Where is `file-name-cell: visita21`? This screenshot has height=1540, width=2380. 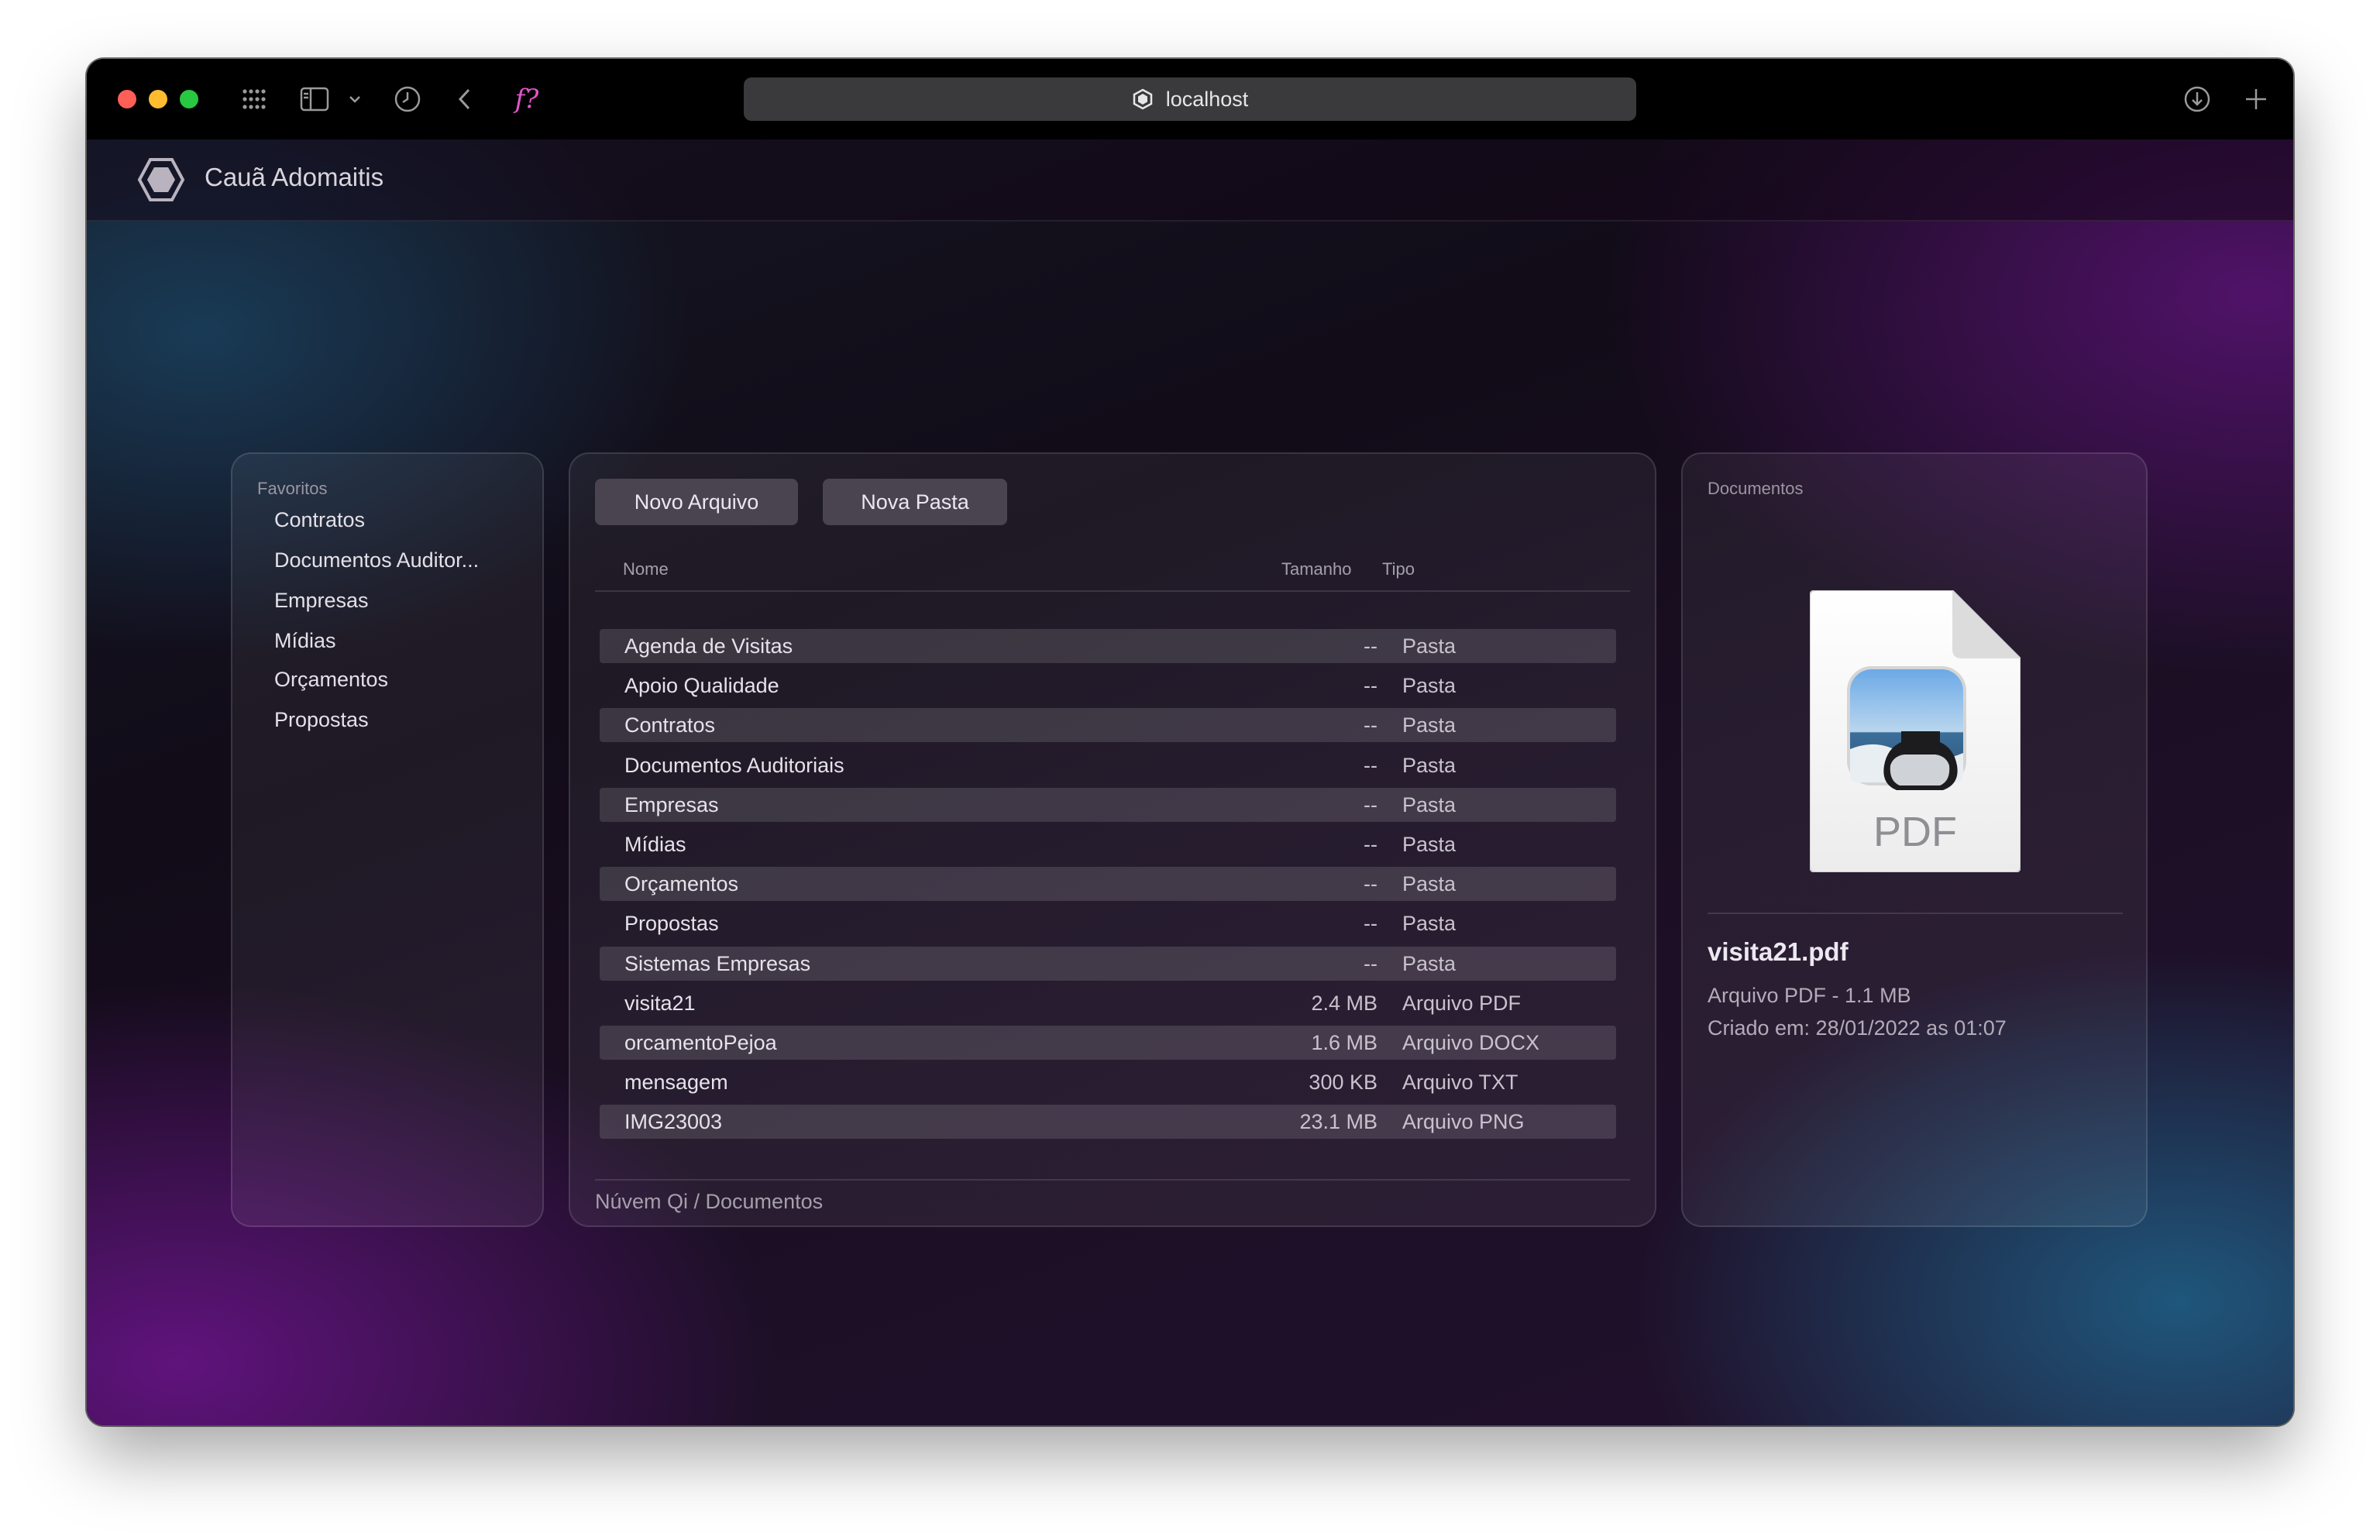 file-name-cell: visita21 is located at coordinates (660, 1003).